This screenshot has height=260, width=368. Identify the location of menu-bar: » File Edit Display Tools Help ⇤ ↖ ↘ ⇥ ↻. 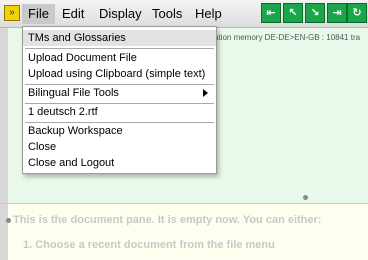
(184, 14).